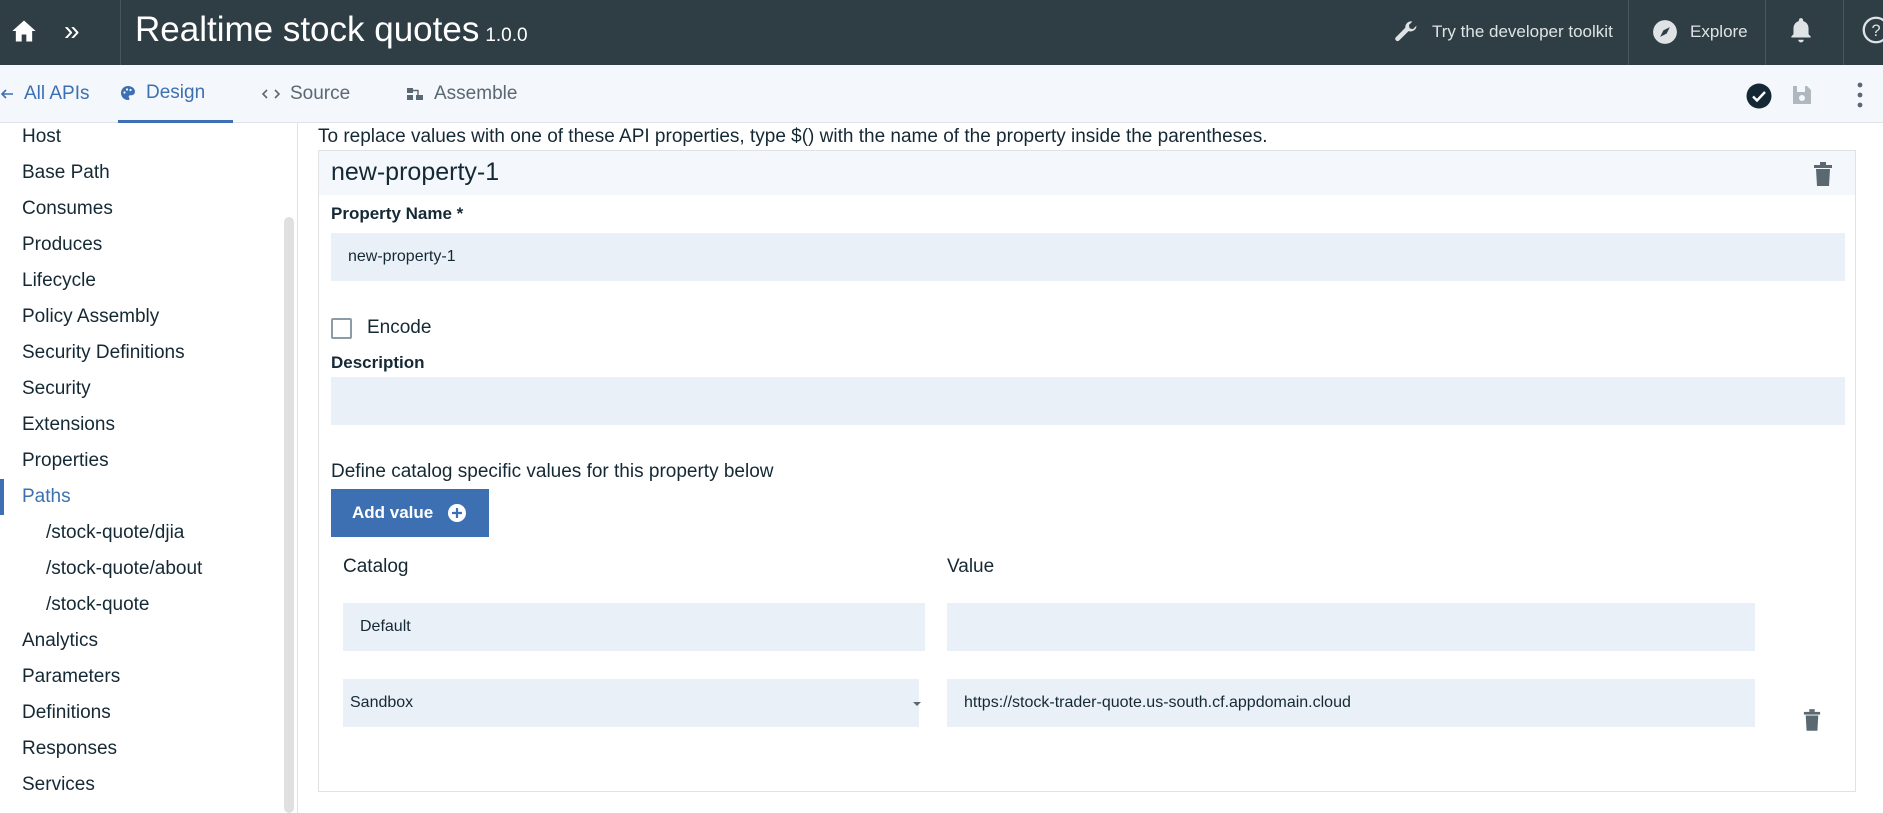  I want to click on save-icon, so click(1802, 97).